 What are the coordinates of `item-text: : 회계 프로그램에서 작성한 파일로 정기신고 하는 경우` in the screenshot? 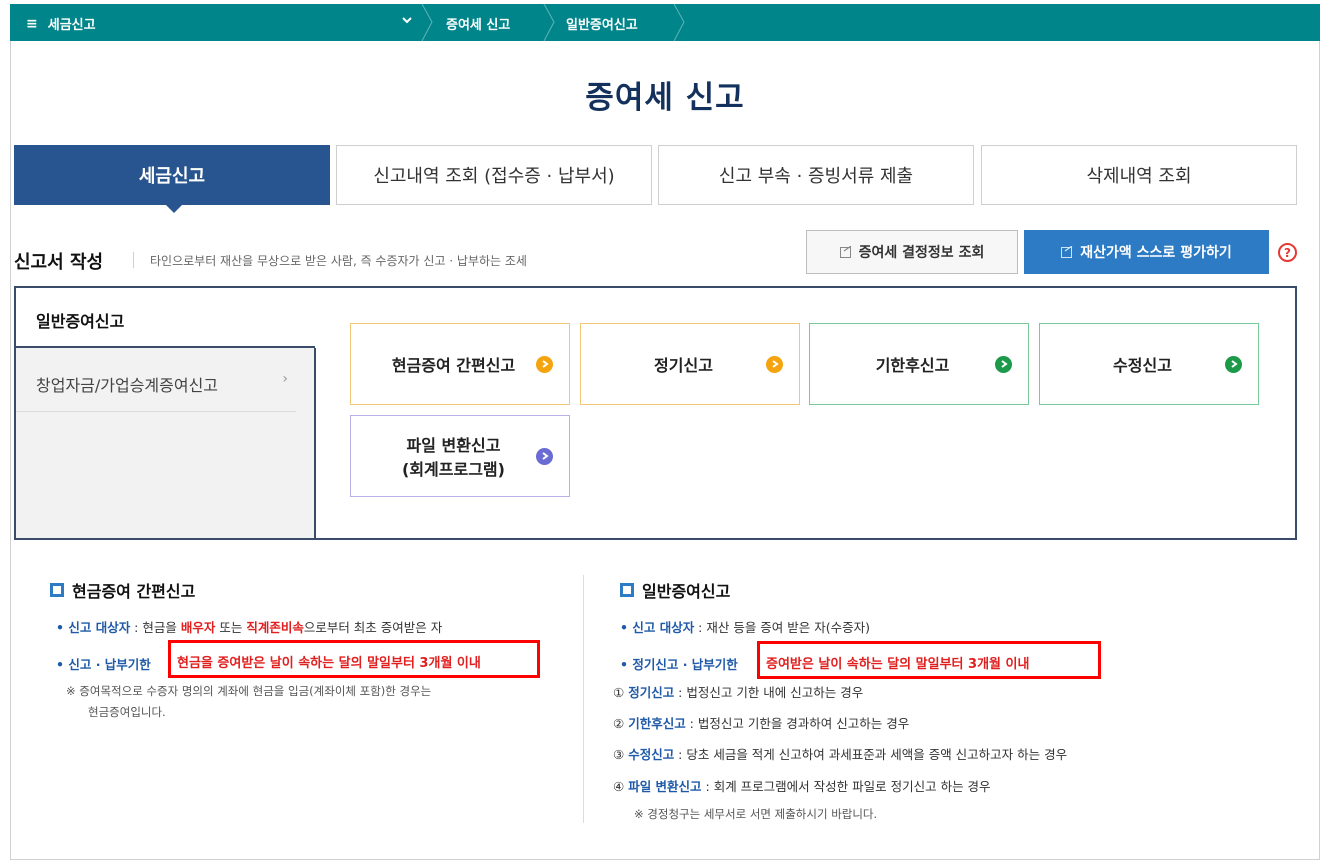 It's located at (846, 786).